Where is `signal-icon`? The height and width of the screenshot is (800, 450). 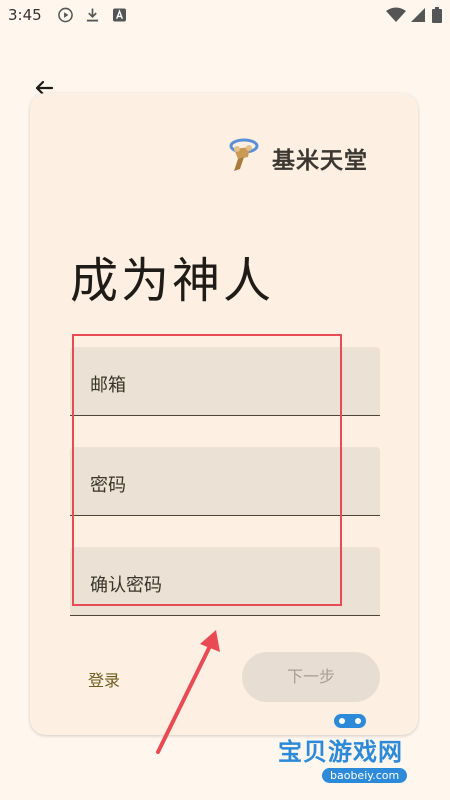
signal-icon is located at coordinates (418, 15).